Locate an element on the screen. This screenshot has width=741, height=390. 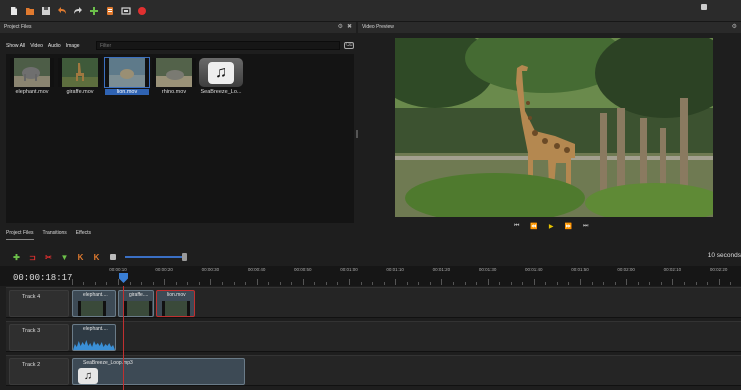
dock-tabs: Project Files Transitions Effects is located at coordinates (48, 235).